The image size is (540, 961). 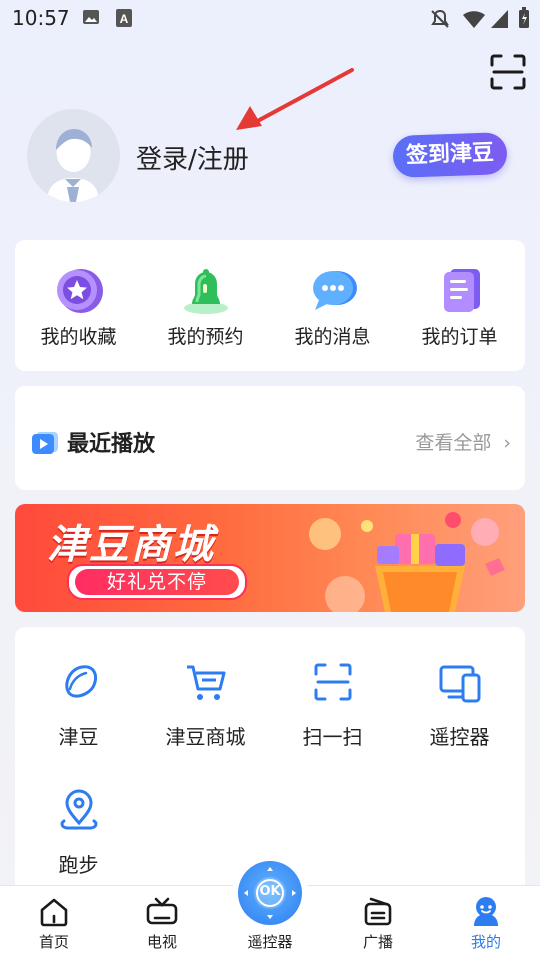 I want to click on recent-plays-card: 最近播放 查看全部 ›, so click(x=270, y=438).